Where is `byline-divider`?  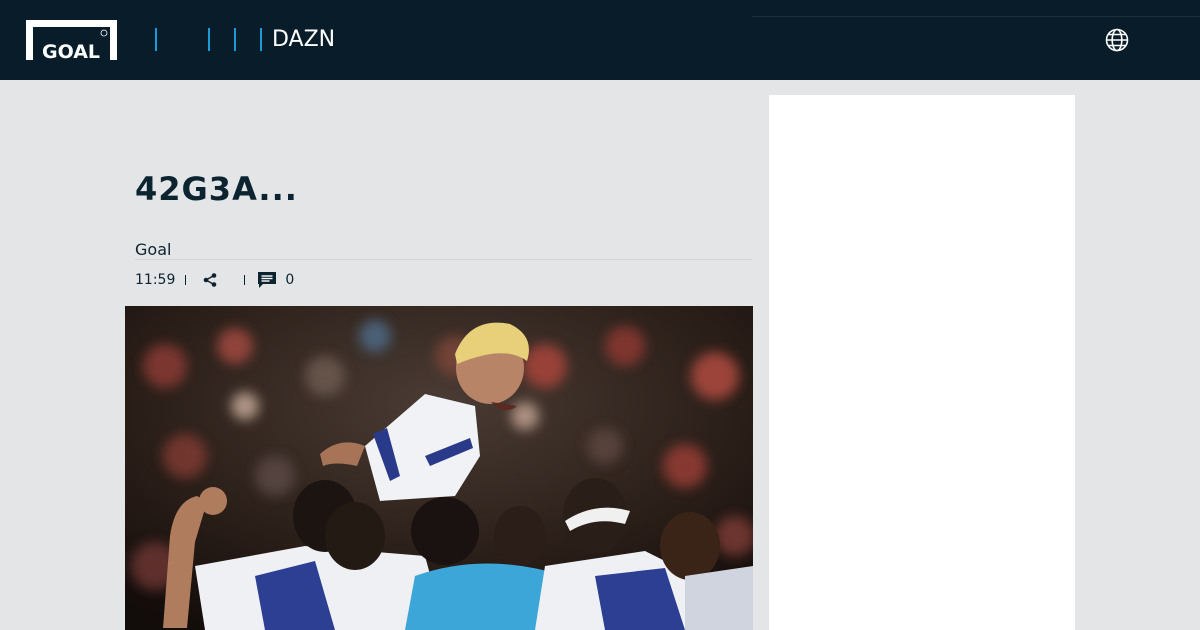
byline-divider is located at coordinates (443, 259).